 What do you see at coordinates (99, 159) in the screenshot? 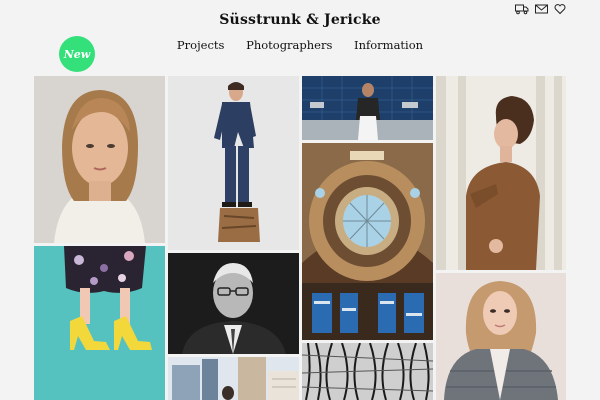
I see `portrait-woman-tile` at bounding box center [99, 159].